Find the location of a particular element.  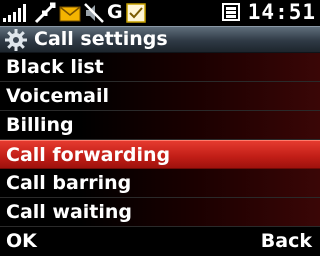

menu-item-label: Call forwarding is located at coordinates (88, 155).